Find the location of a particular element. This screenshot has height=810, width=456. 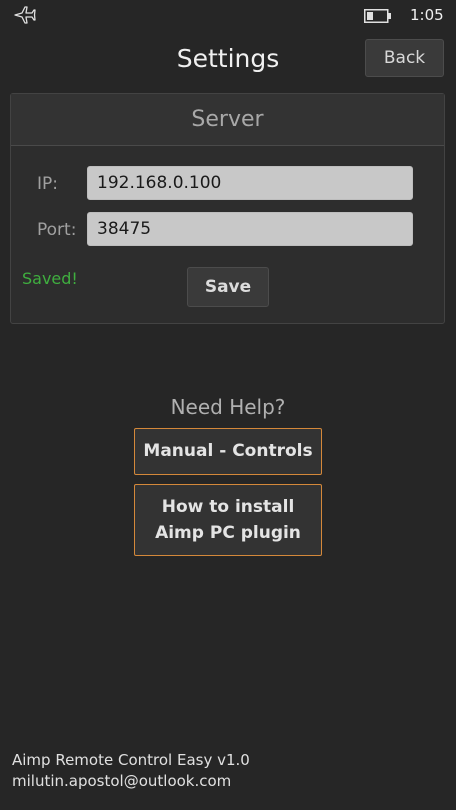

saved-status: Saved! is located at coordinates (50, 278).